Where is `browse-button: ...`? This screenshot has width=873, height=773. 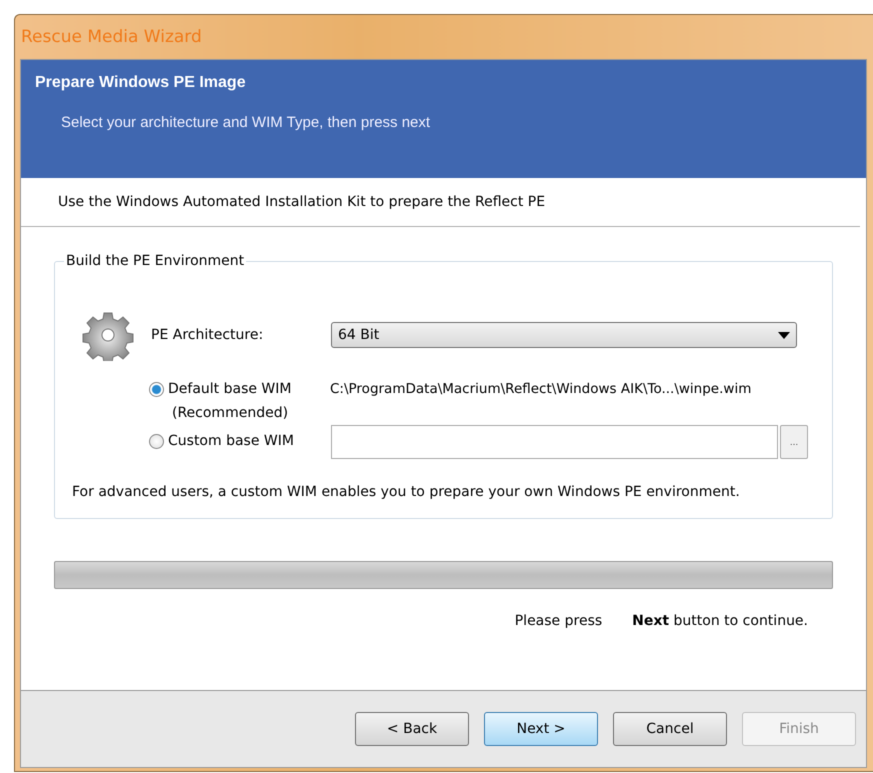
browse-button: ... is located at coordinates (794, 442).